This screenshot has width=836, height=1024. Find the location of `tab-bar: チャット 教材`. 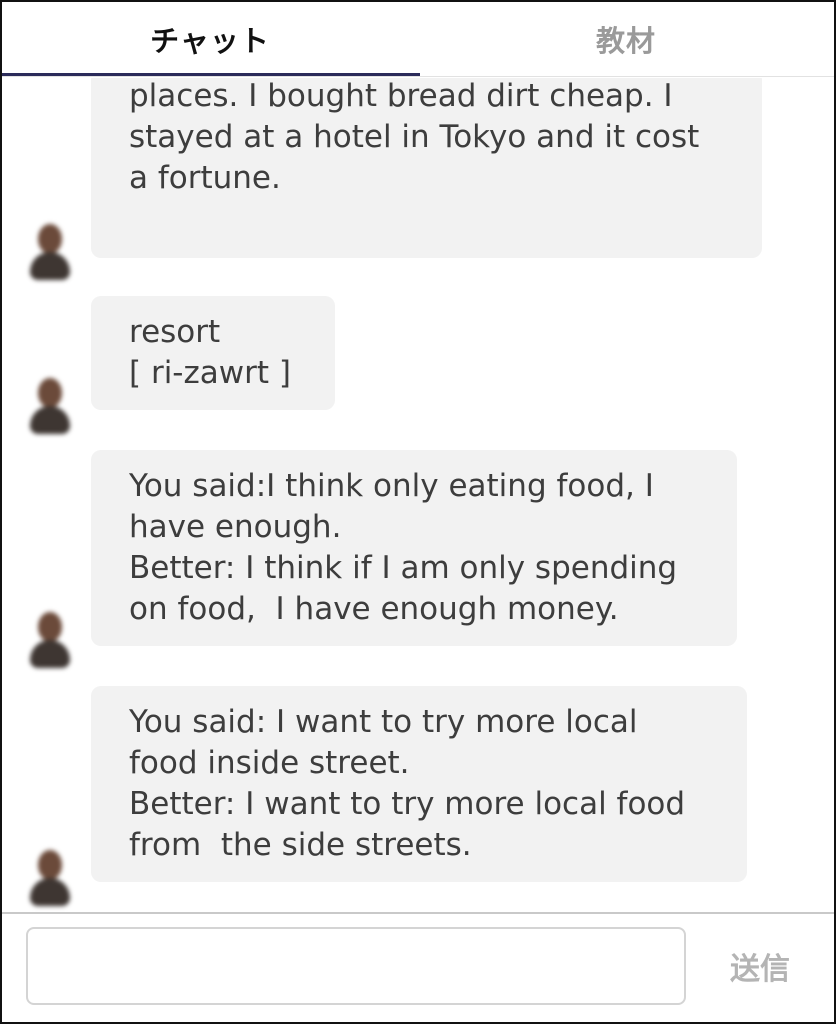

tab-bar: チャット 教材 is located at coordinates (418, 40).